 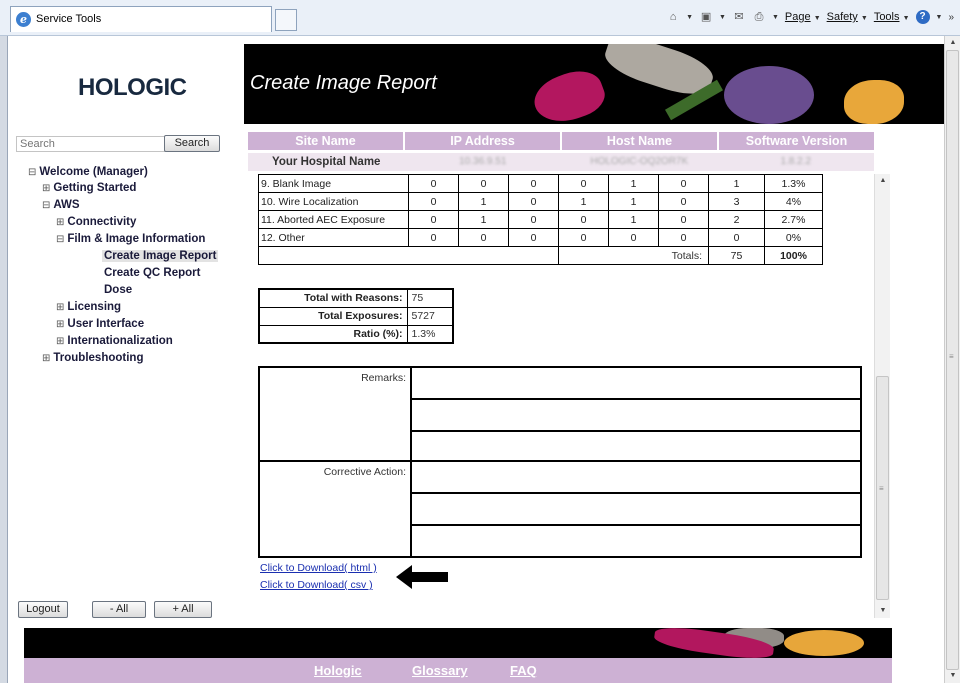 What do you see at coordinates (706, 17) in the screenshot?
I see `feeds-icon: ▣` at bounding box center [706, 17].